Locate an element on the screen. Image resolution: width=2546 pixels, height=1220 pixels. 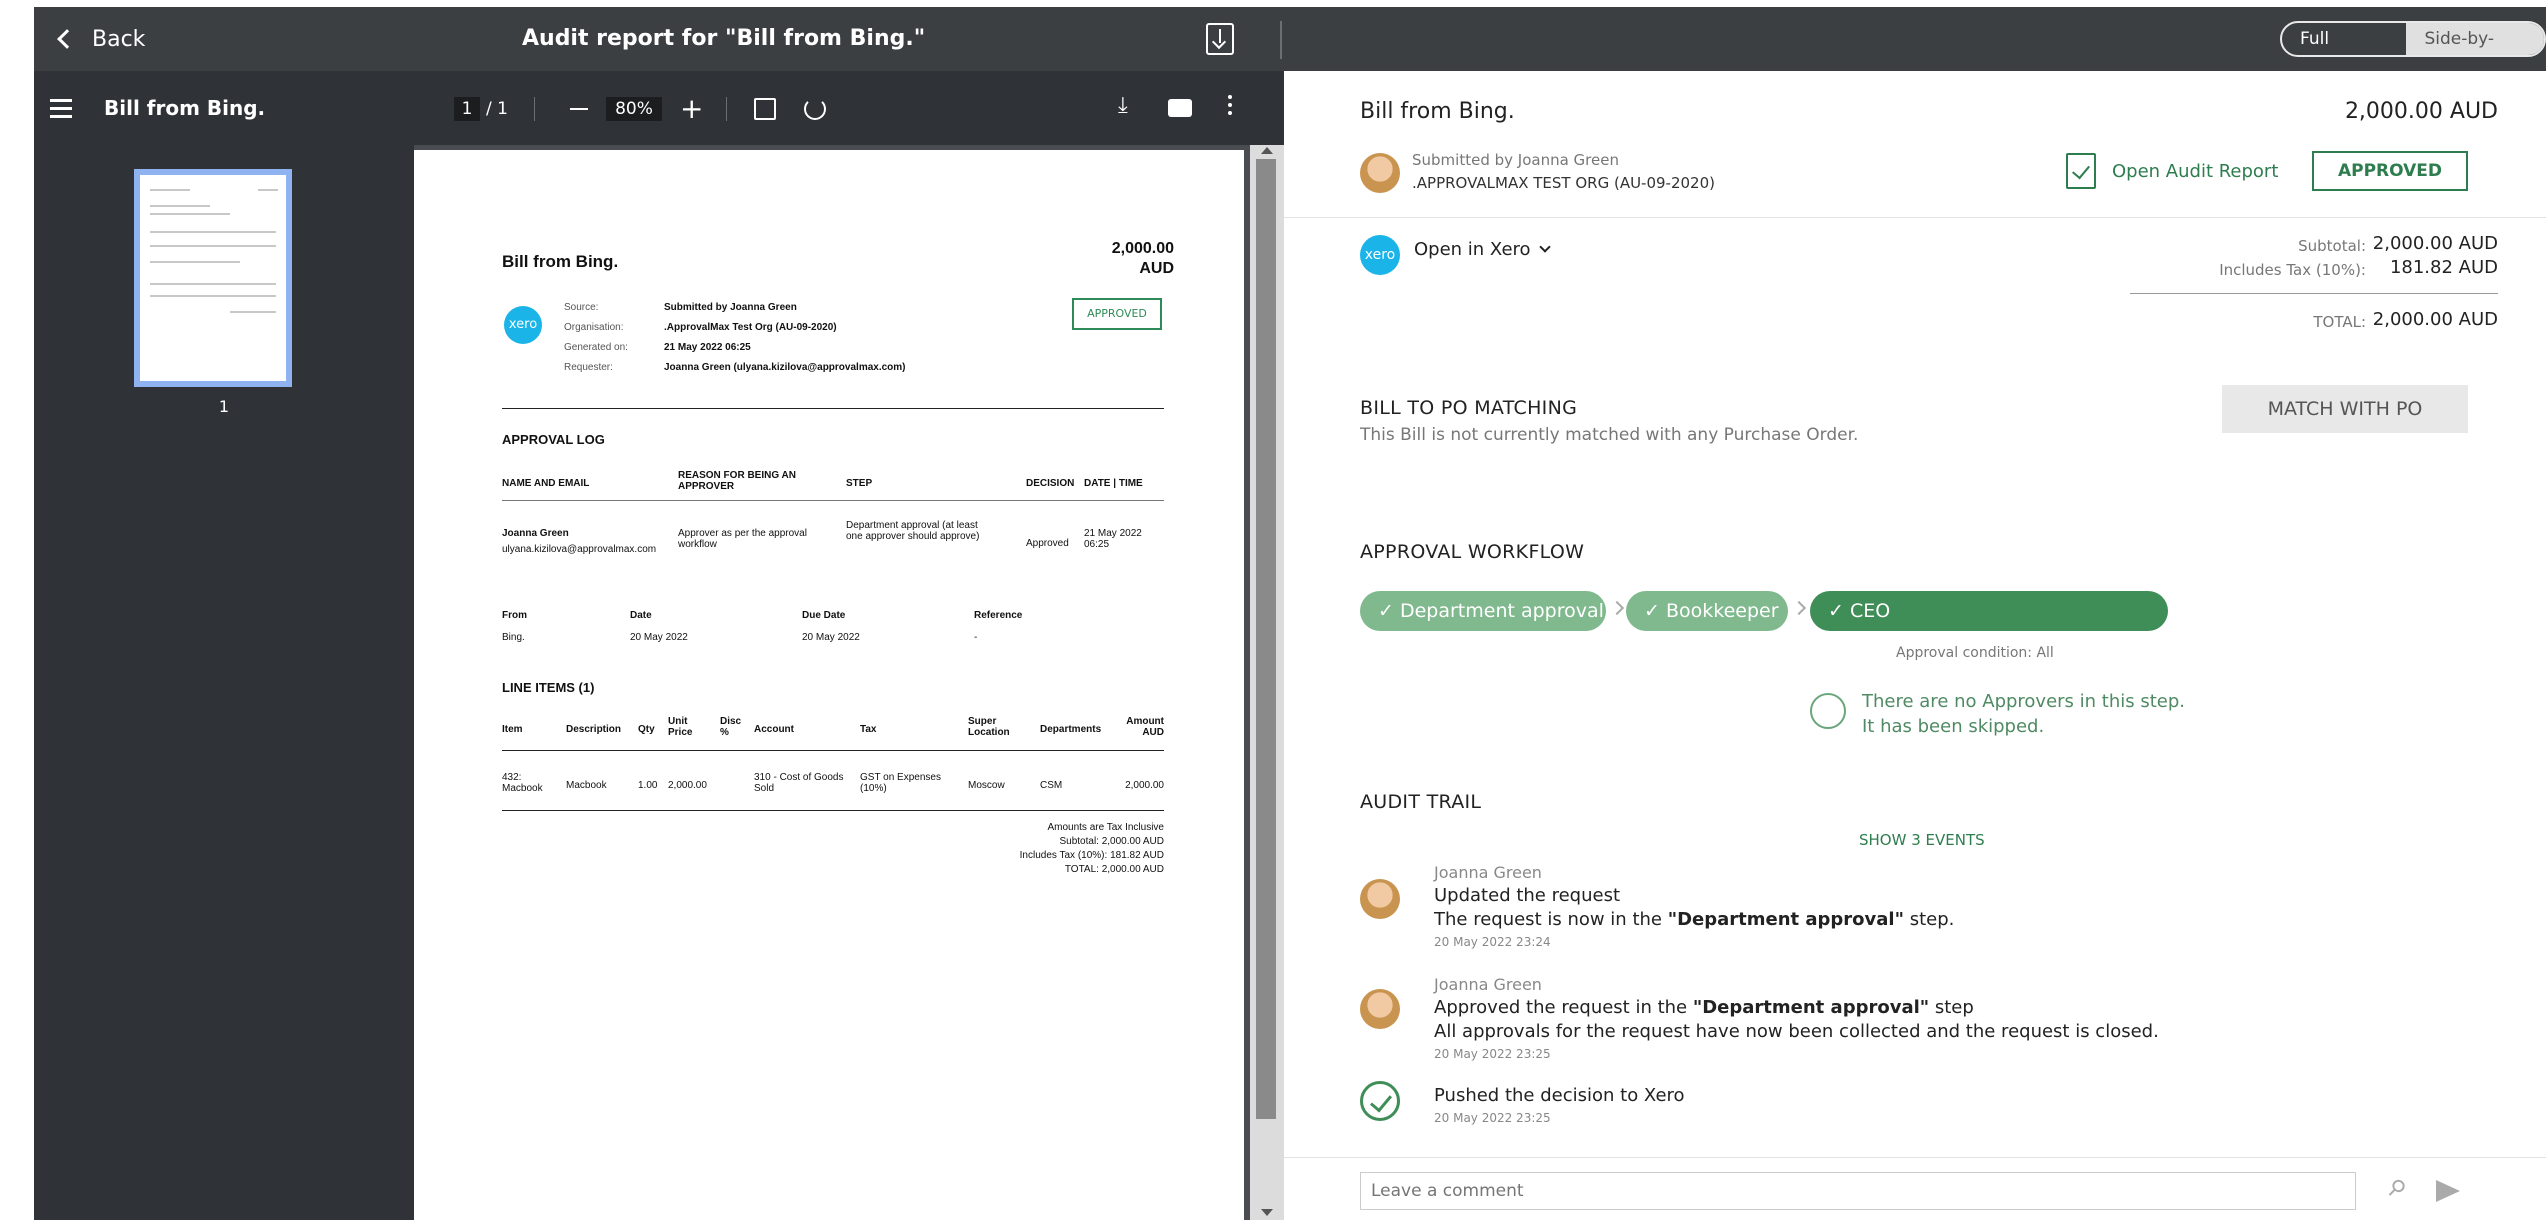
info-value: 20 May 2022 is located at coordinates (659, 637).